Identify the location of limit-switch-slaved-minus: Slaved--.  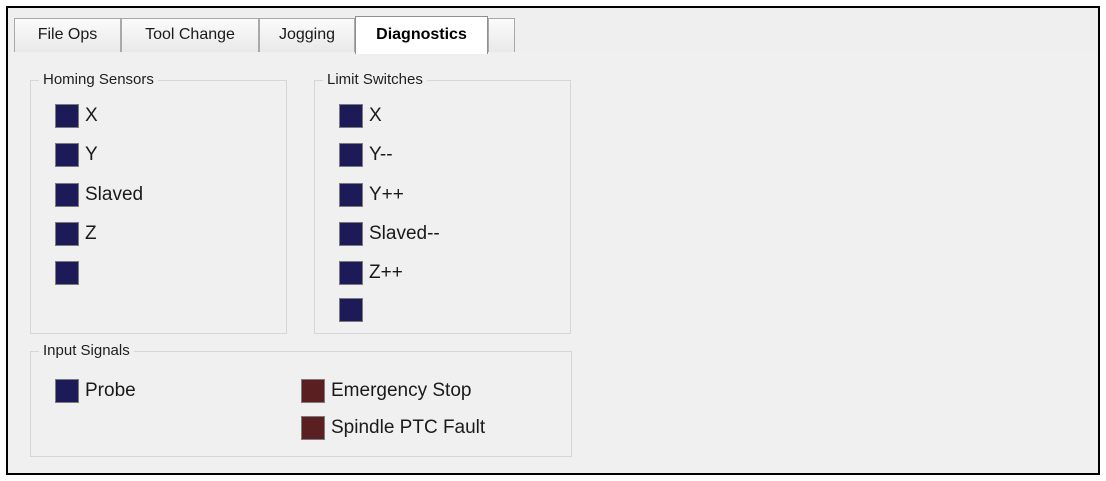
(389, 234).